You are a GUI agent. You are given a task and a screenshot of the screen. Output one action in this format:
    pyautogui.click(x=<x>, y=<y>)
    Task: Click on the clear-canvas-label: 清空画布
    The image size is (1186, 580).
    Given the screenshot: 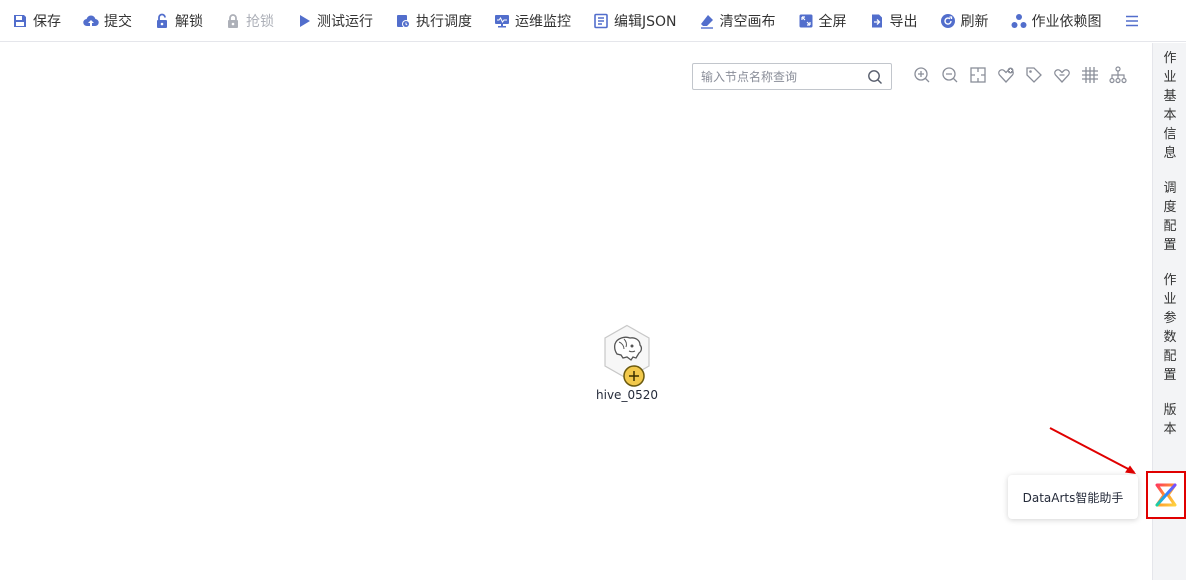 What is the action you would take?
    pyautogui.click(x=747, y=21)
    